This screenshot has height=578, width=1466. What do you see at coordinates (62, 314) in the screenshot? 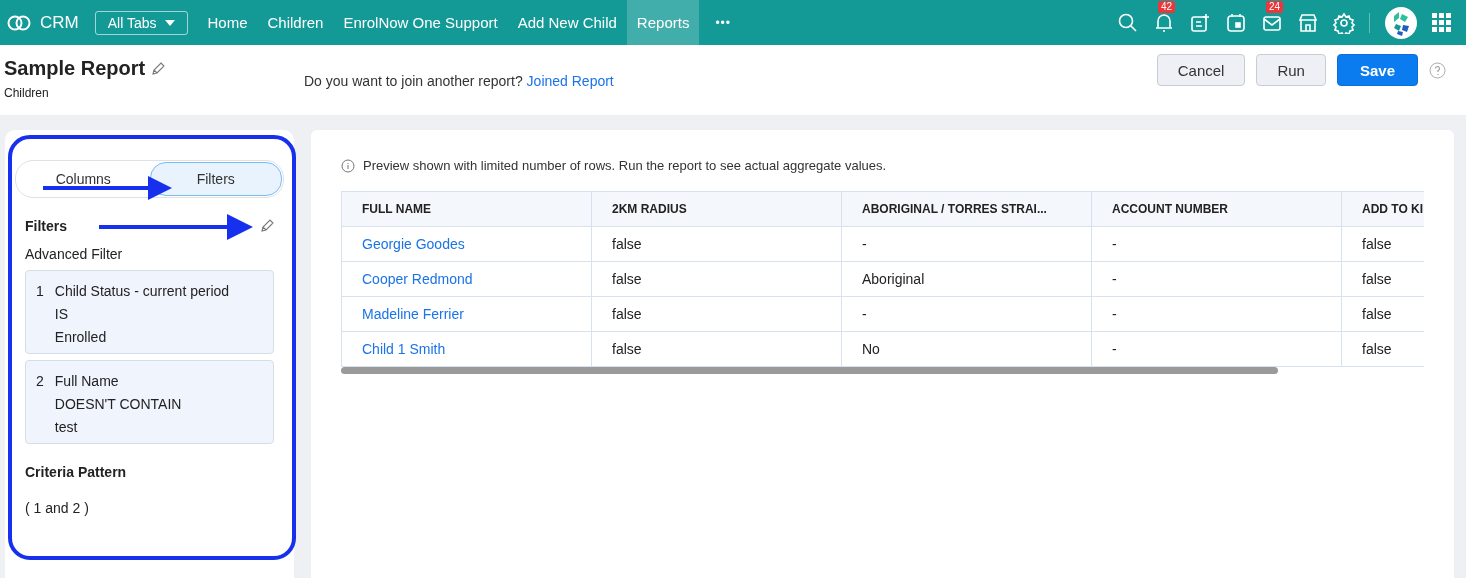
I see `filter-operator: IS` at bounding box center [62, 314].